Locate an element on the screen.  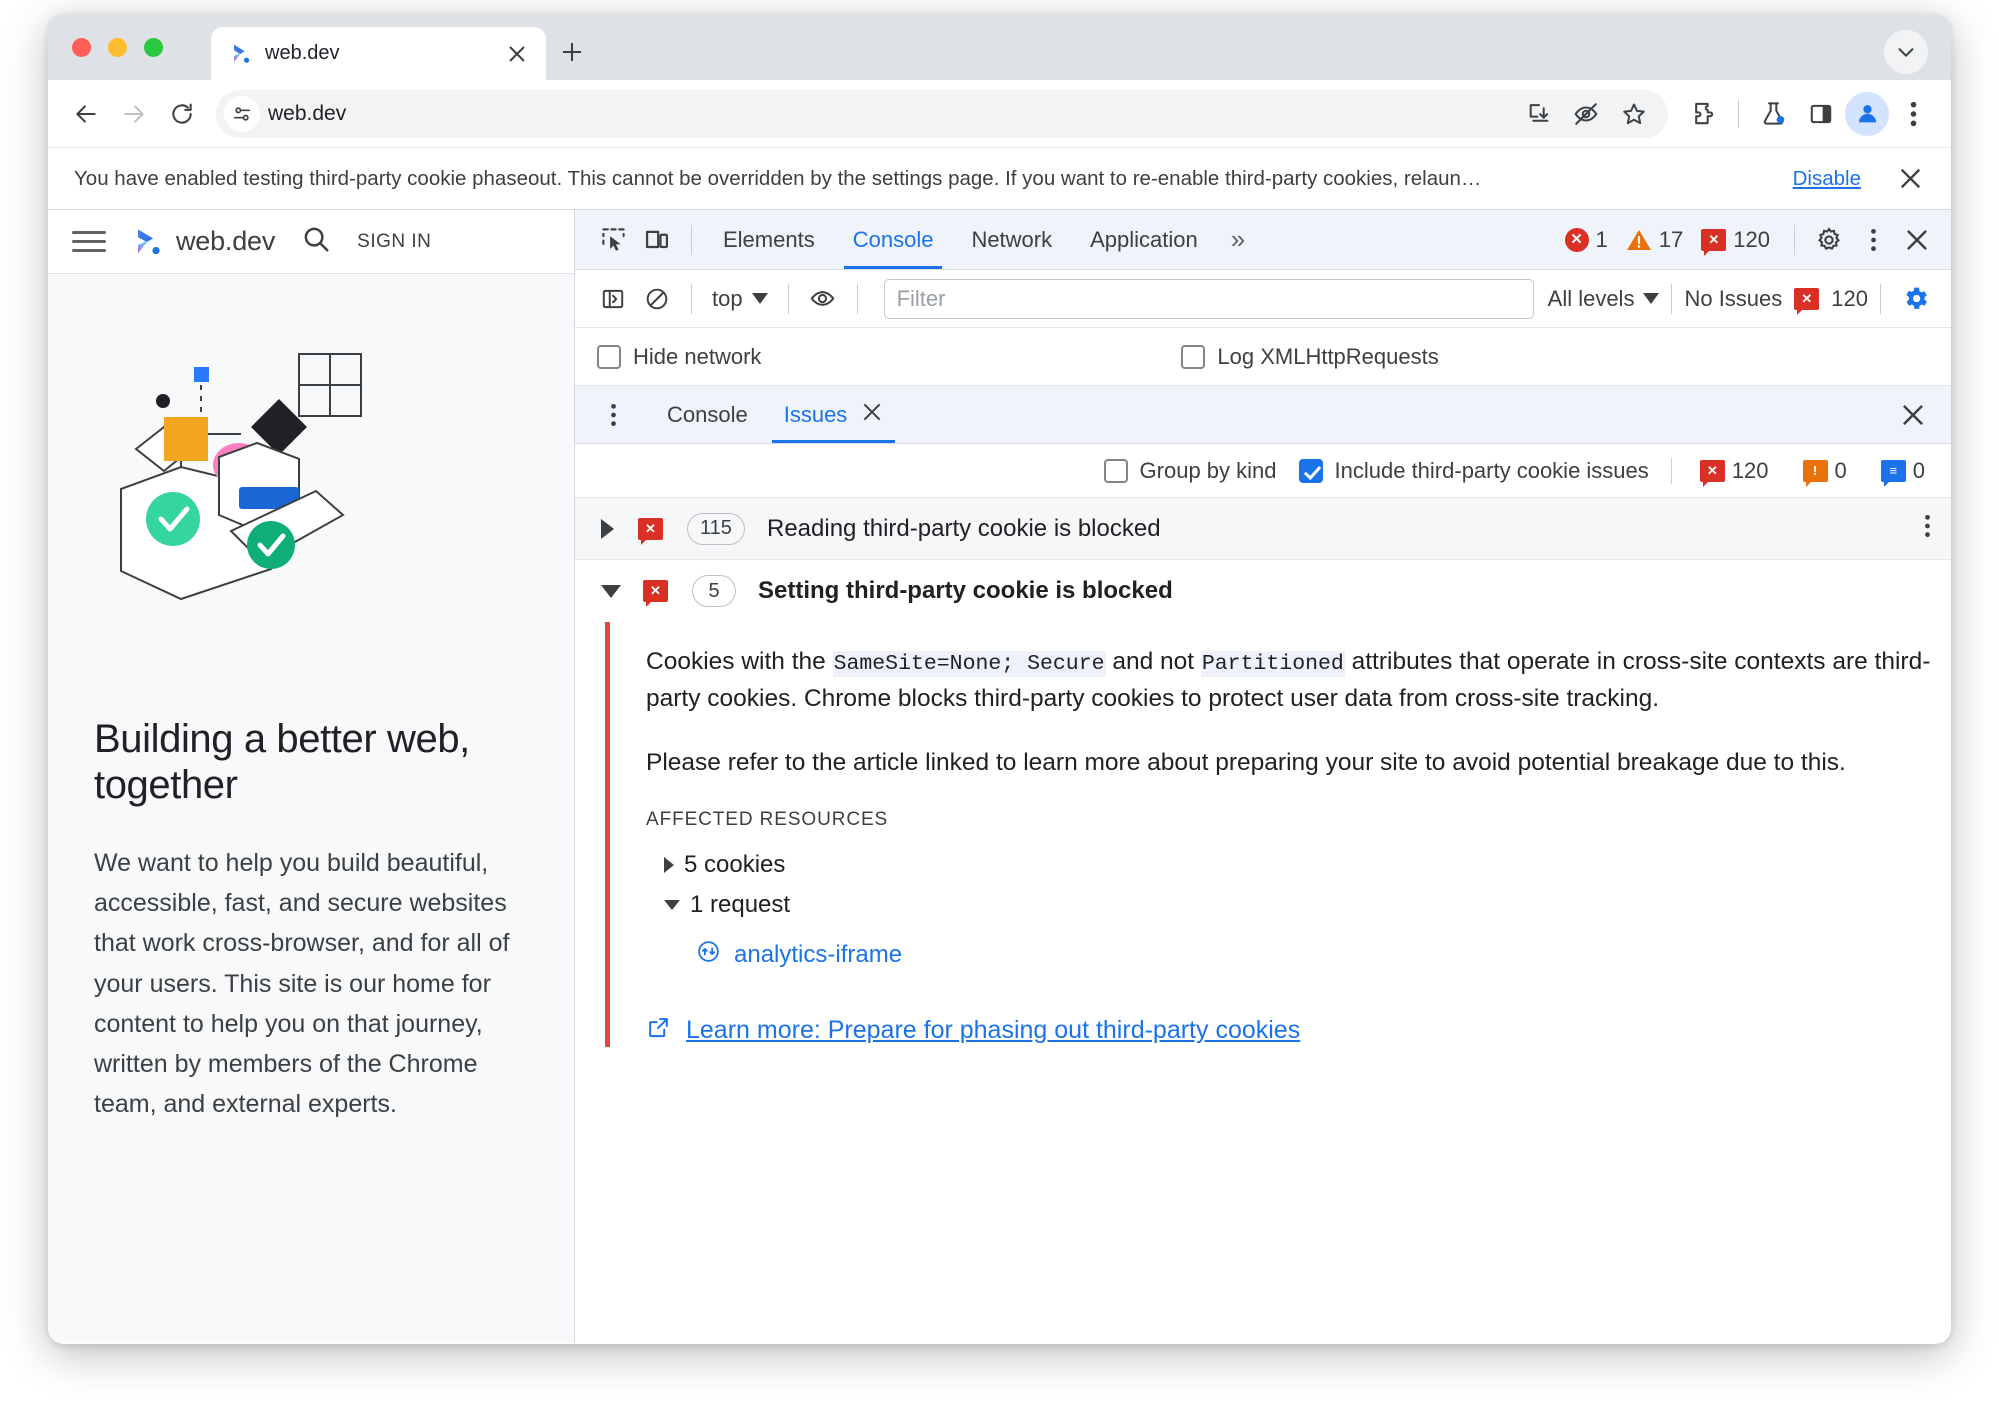
browser-tab: web.dev is located at coordinates (378, 53).